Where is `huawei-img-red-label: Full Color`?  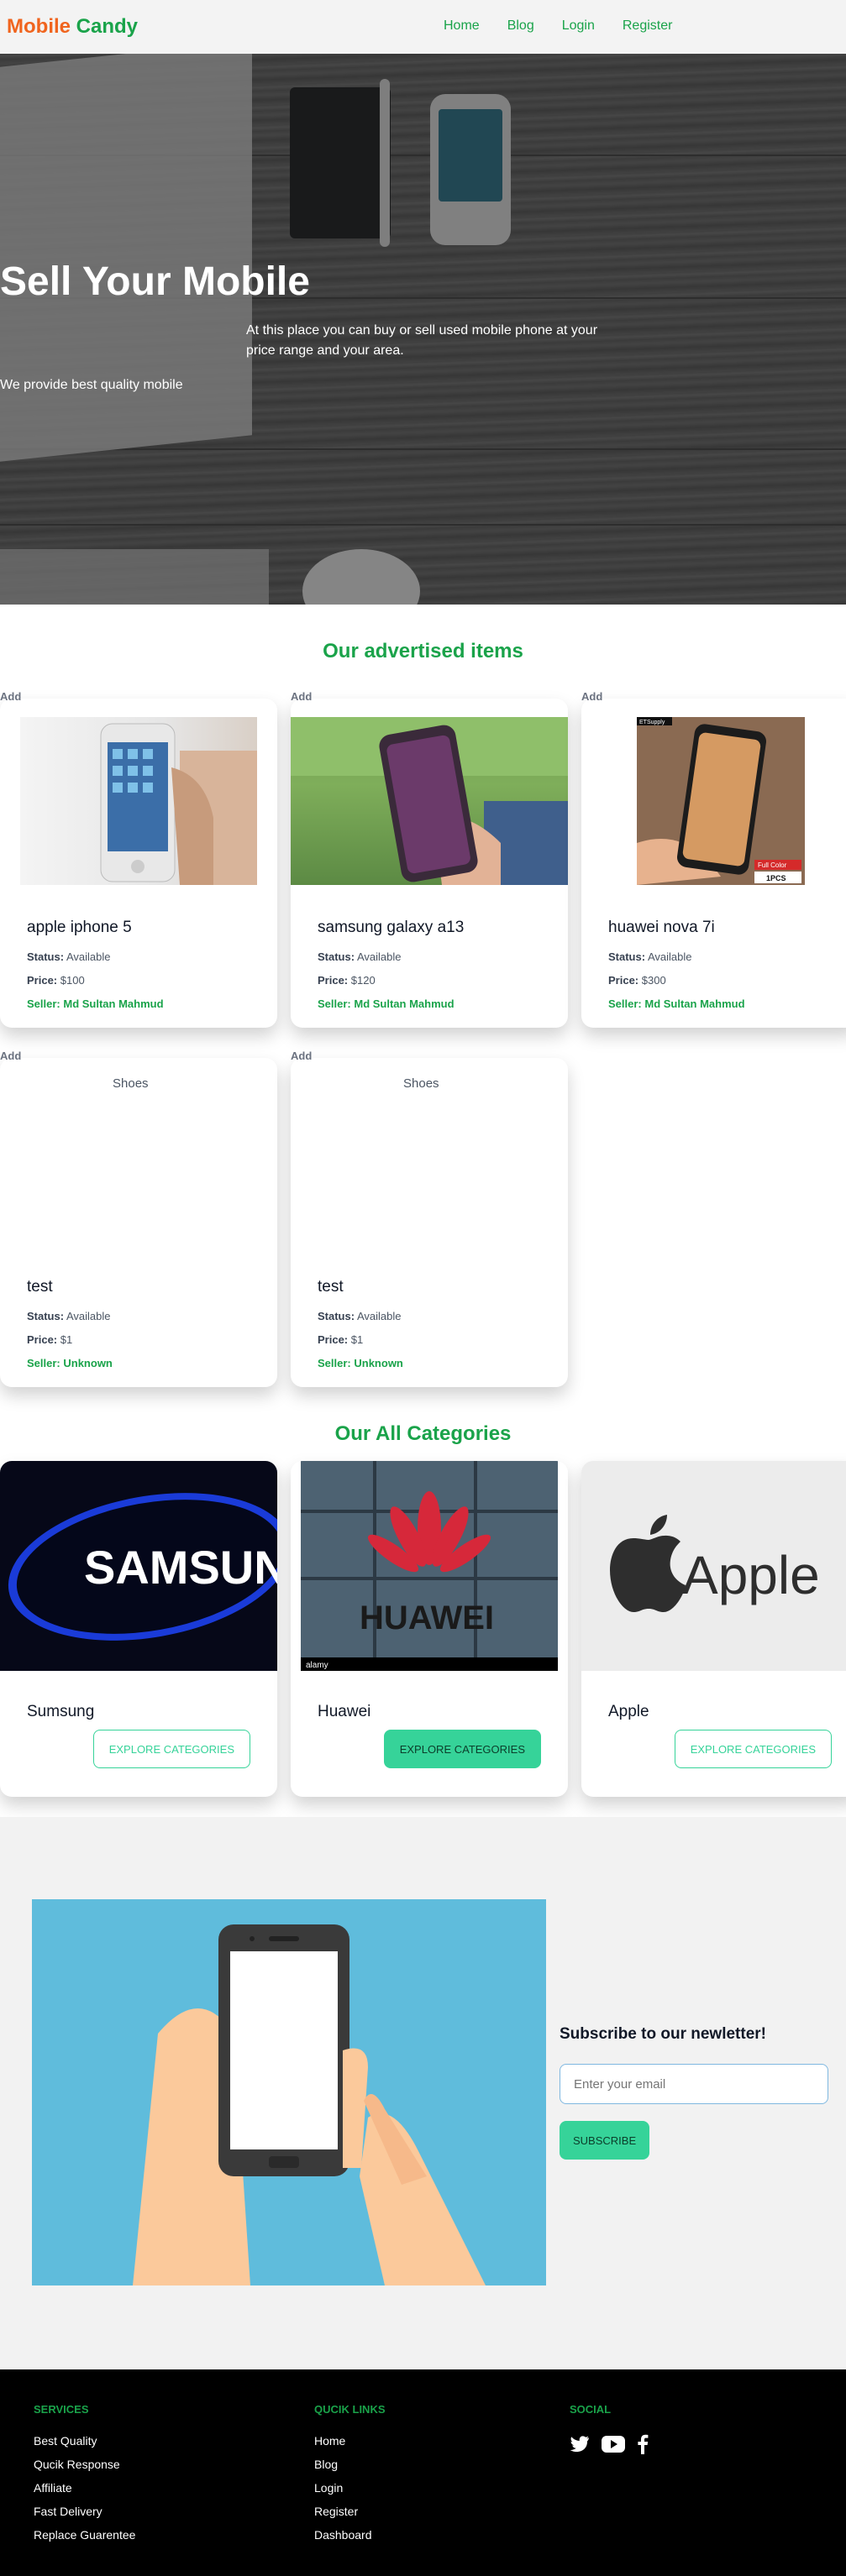
huawei-img-red-label: Full Color is located at coordinates (773, 865).